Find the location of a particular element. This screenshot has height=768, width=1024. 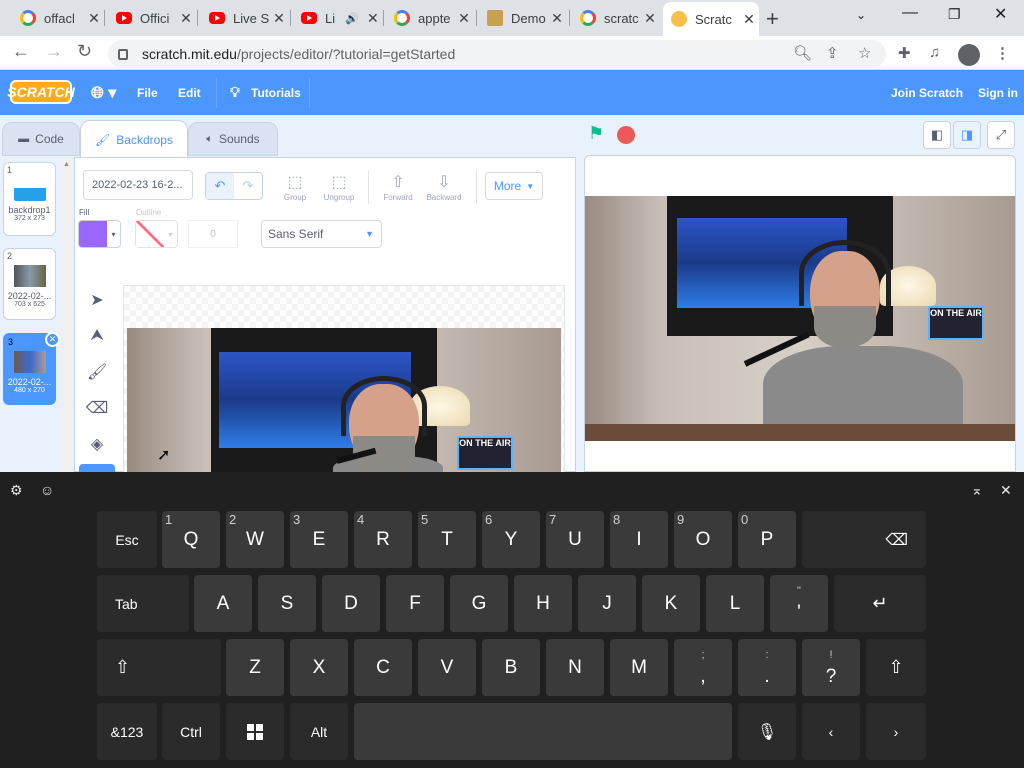

browser-tab: Offici ✕ is located at coordinates (152, 18).